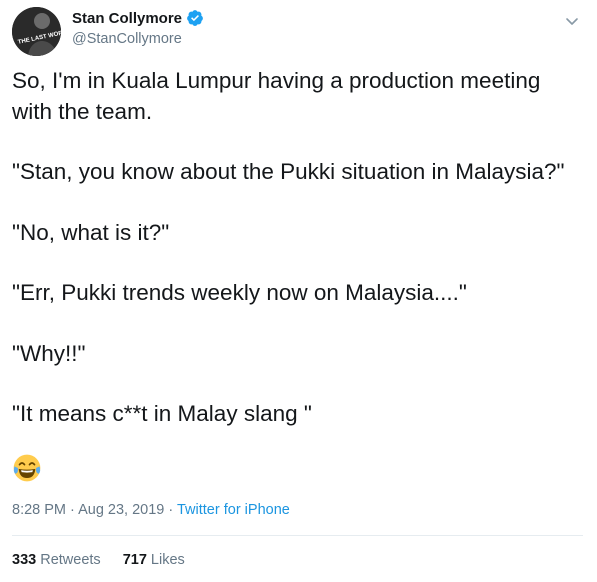 This screenshot has width=597, height=582. I want to click on tweet-time: 8:28 PM, so click(39, 510).